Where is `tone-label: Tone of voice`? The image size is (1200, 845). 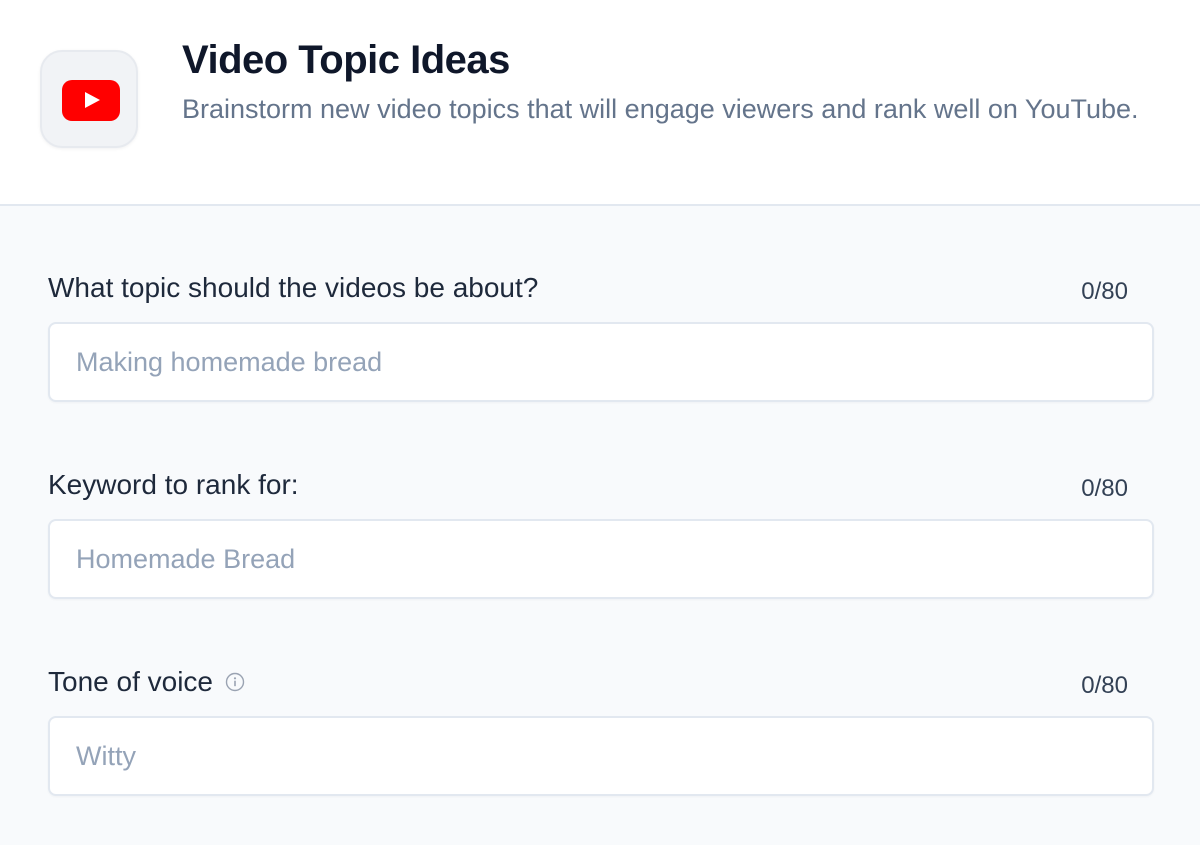
tone-label: Tone of voice is located at coordinates (146, 682).